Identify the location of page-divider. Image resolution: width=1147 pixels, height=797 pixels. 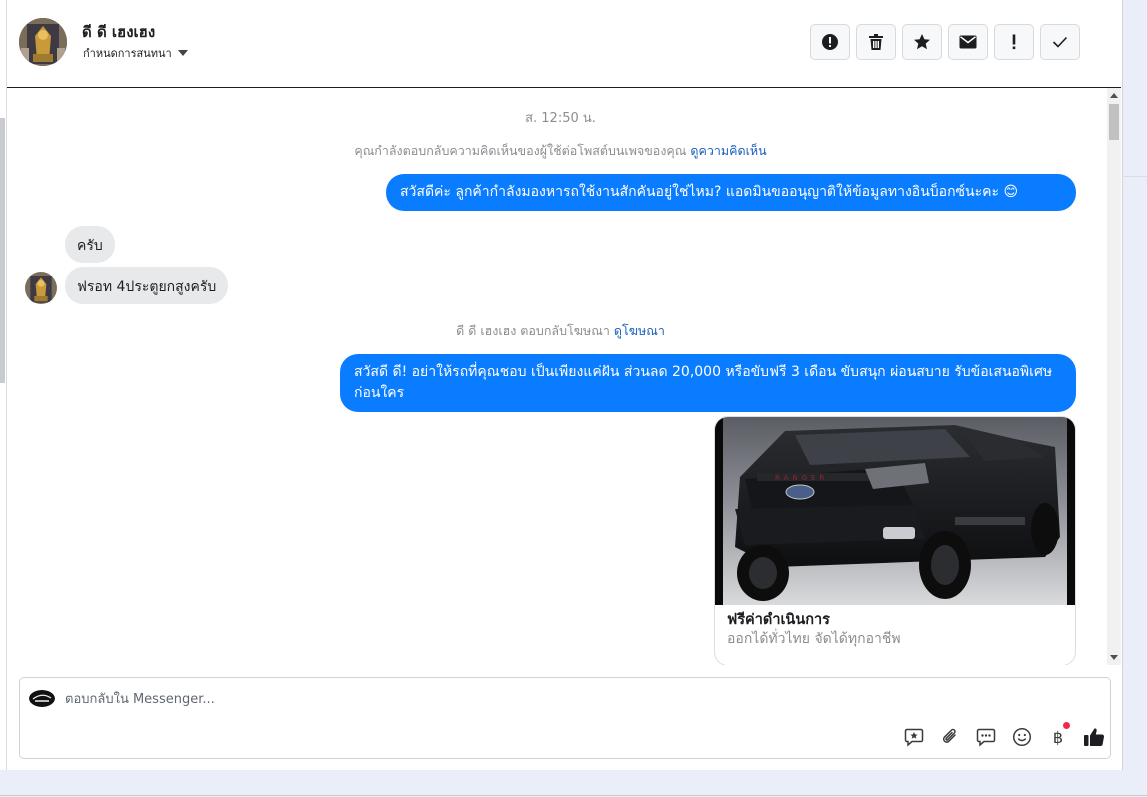
(1134, 176).